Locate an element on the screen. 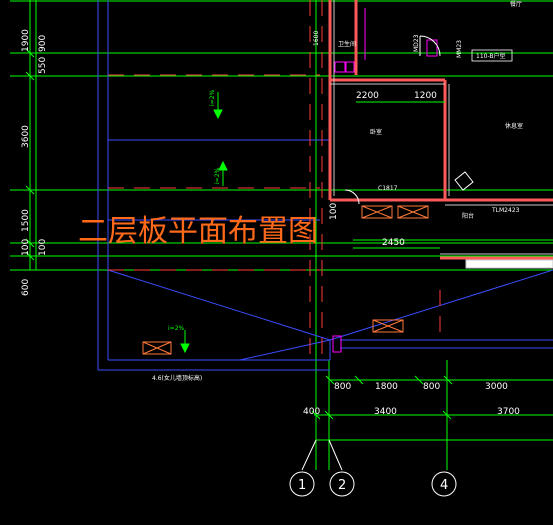 This screenshot has width=553, height=525. label-door: C1817 is located at coordinates (388, 188).